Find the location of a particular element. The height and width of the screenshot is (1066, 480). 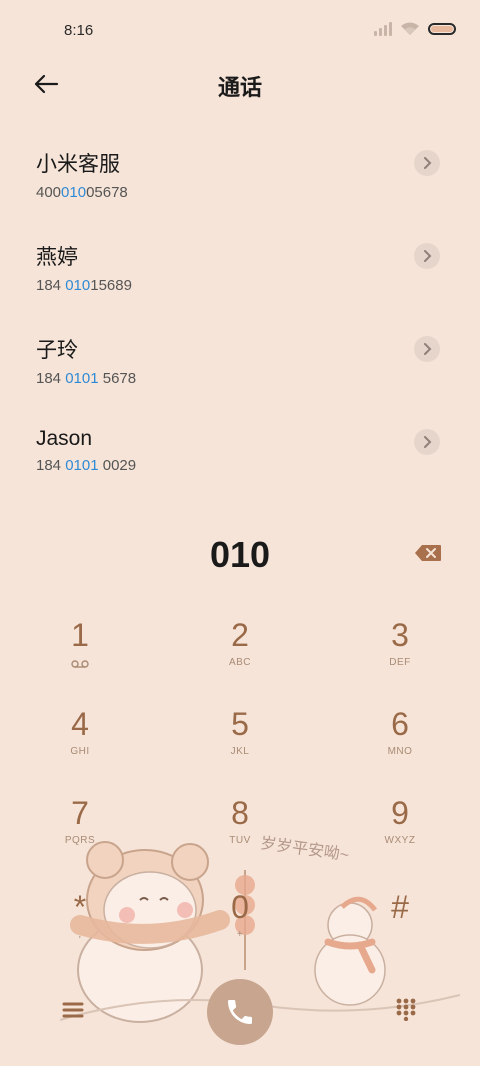

header: 通话 is located at coordinates (240, 84).